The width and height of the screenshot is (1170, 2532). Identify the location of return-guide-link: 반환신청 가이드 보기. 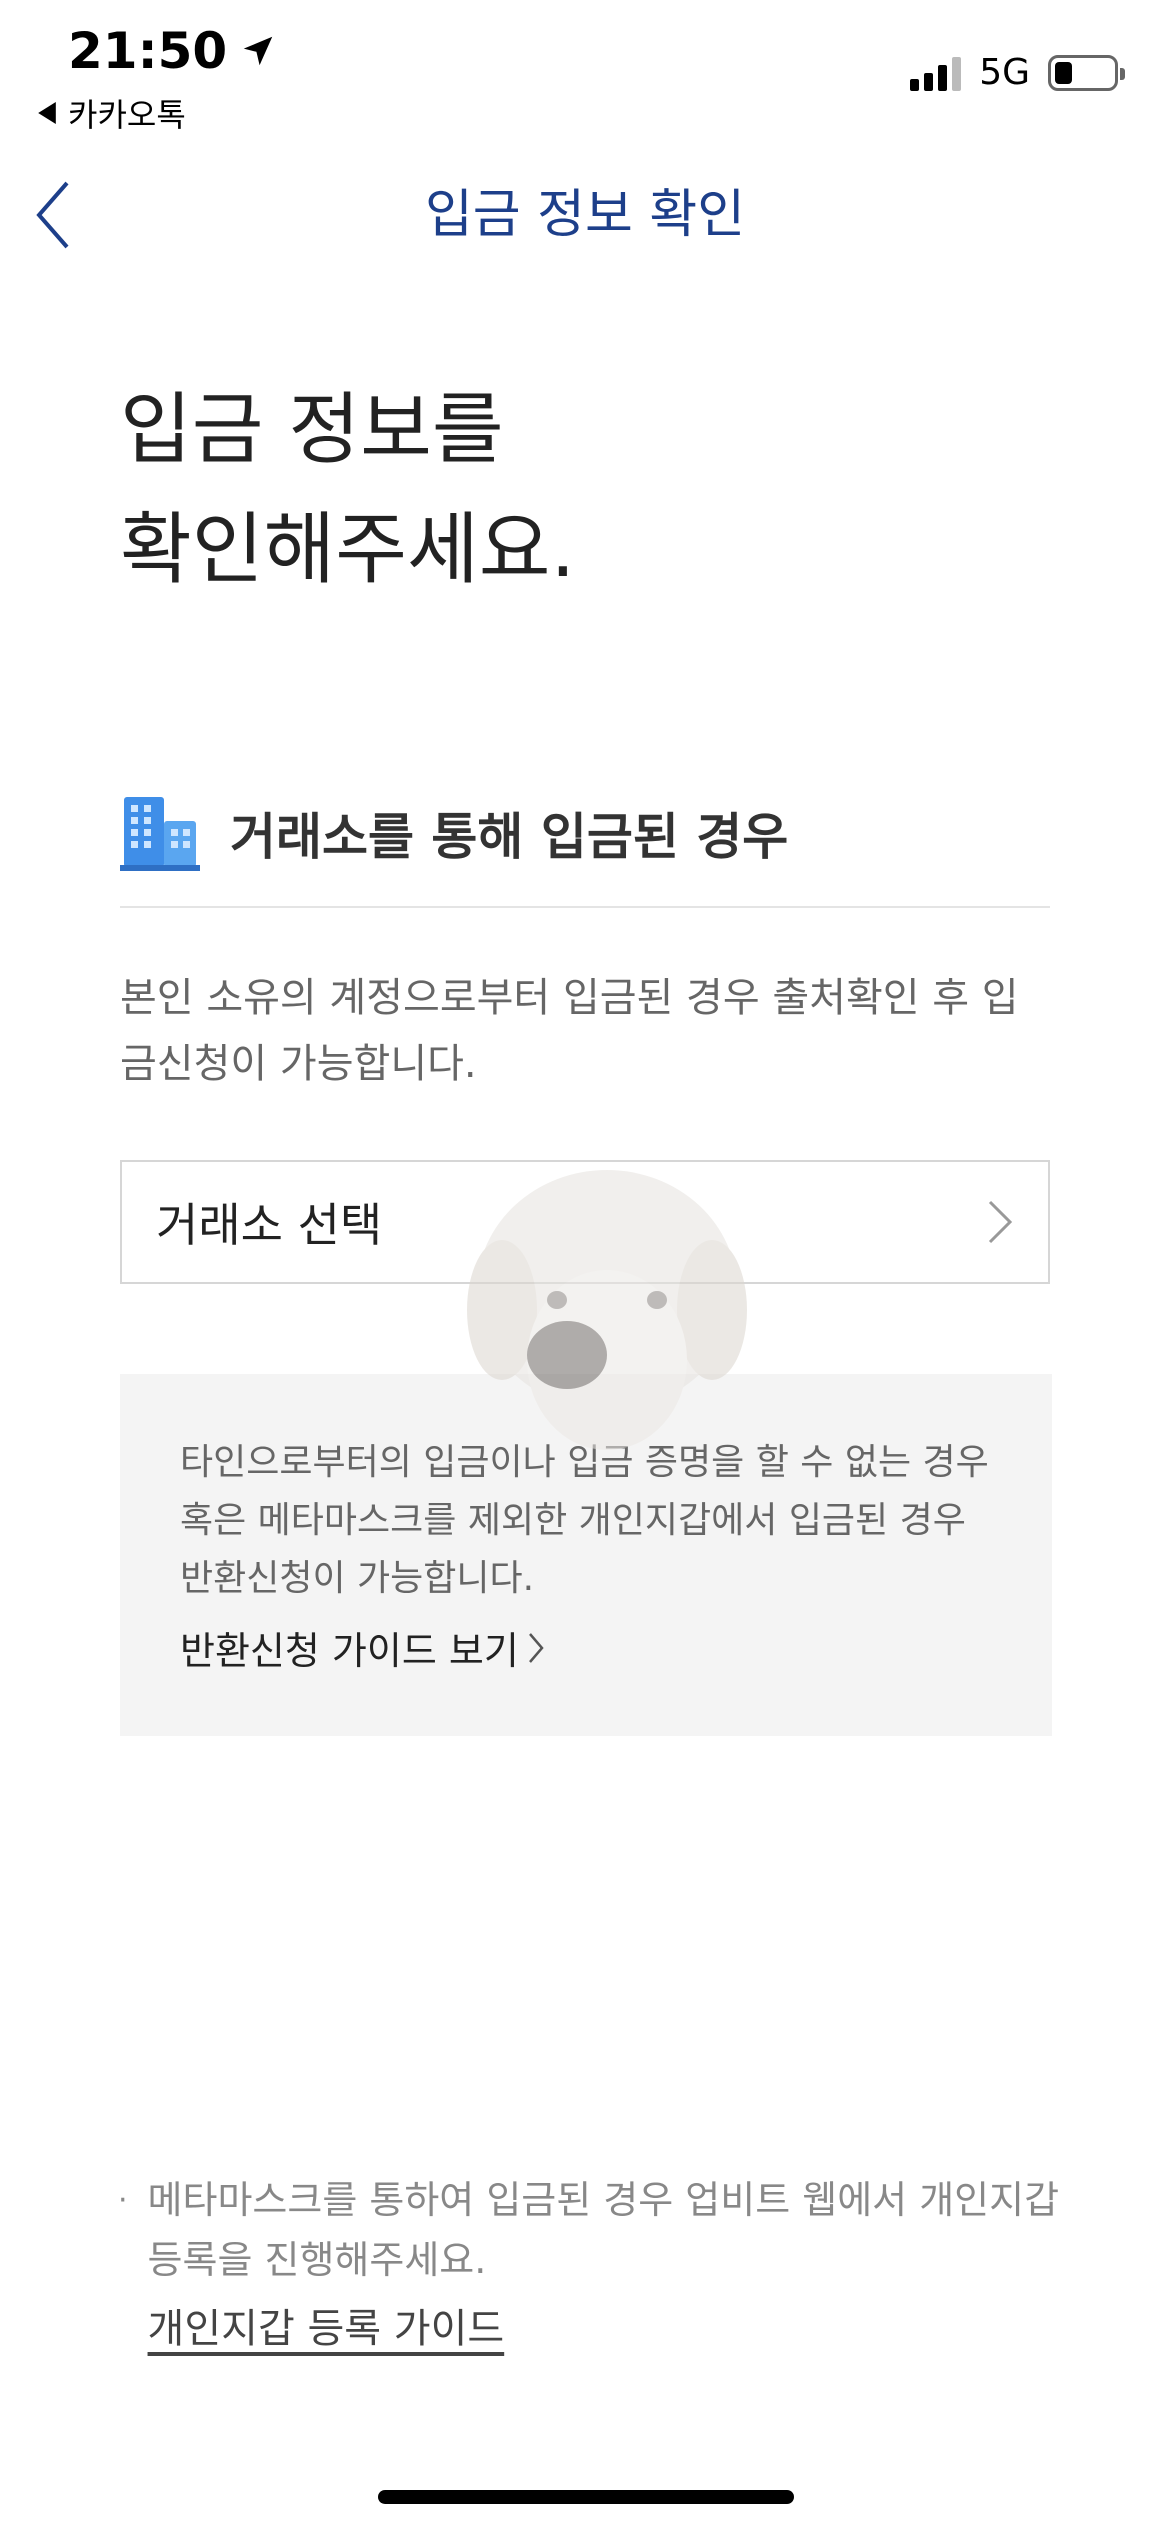
(586, 1647).